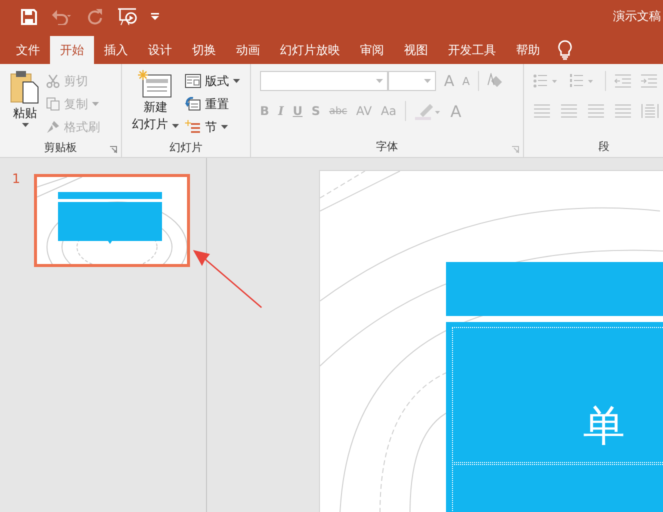 The image size is (663, 512). Describe the element at coordinates (155, 16) in the screenshot. I see `dropdown-icon` at that location.